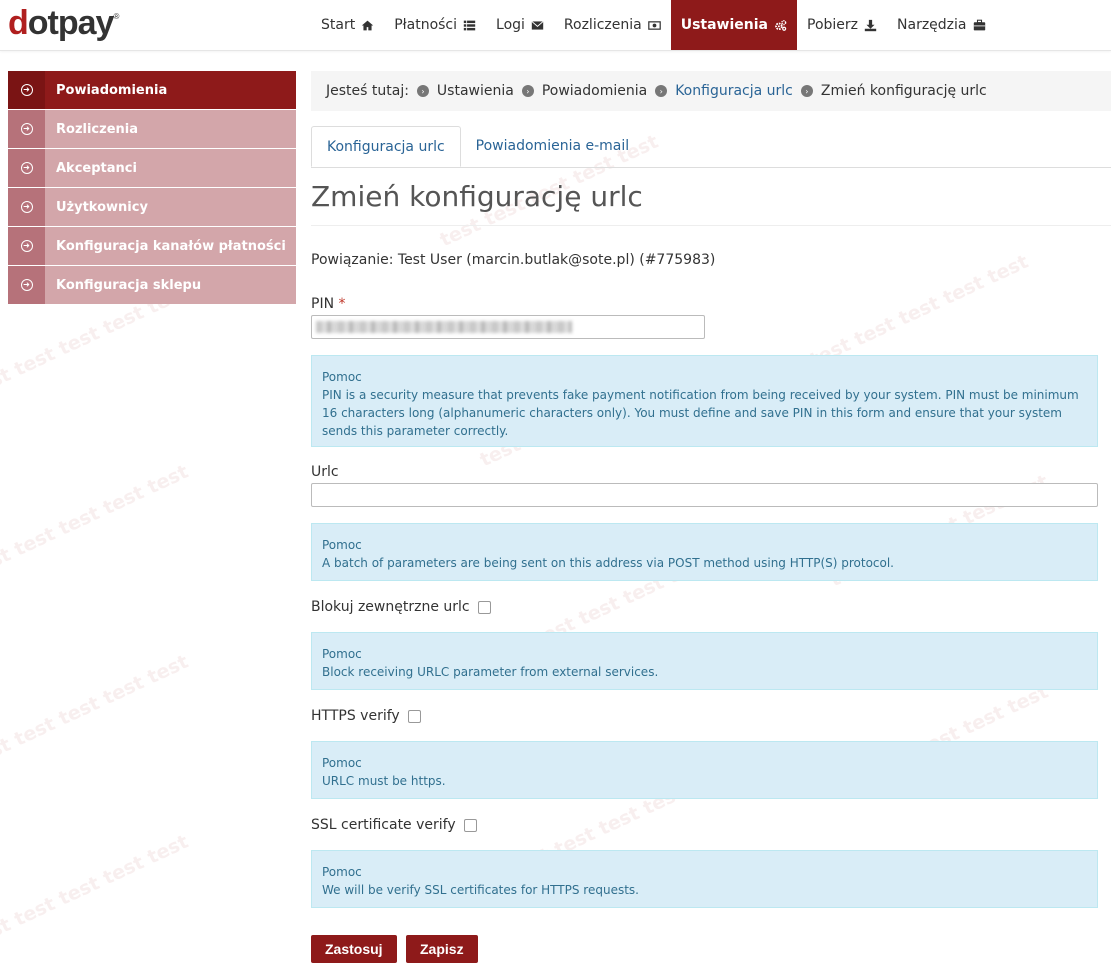 This screenshot has width=1111, height=969. I want to click on breadcrumb-item-ustawienia: Ustawienia, so click(475, 91).